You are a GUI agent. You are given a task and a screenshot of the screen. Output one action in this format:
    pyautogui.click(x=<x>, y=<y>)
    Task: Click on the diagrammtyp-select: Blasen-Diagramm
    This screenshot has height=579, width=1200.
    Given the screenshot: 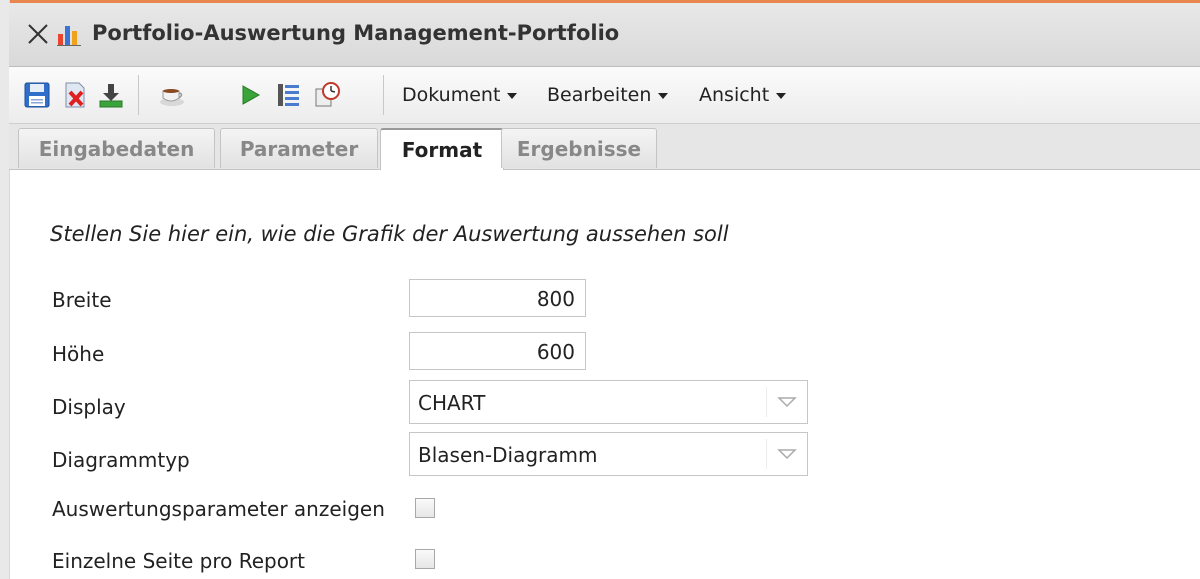 What is the action you would take?
    pyautogui.click(x=608, y=454)
    